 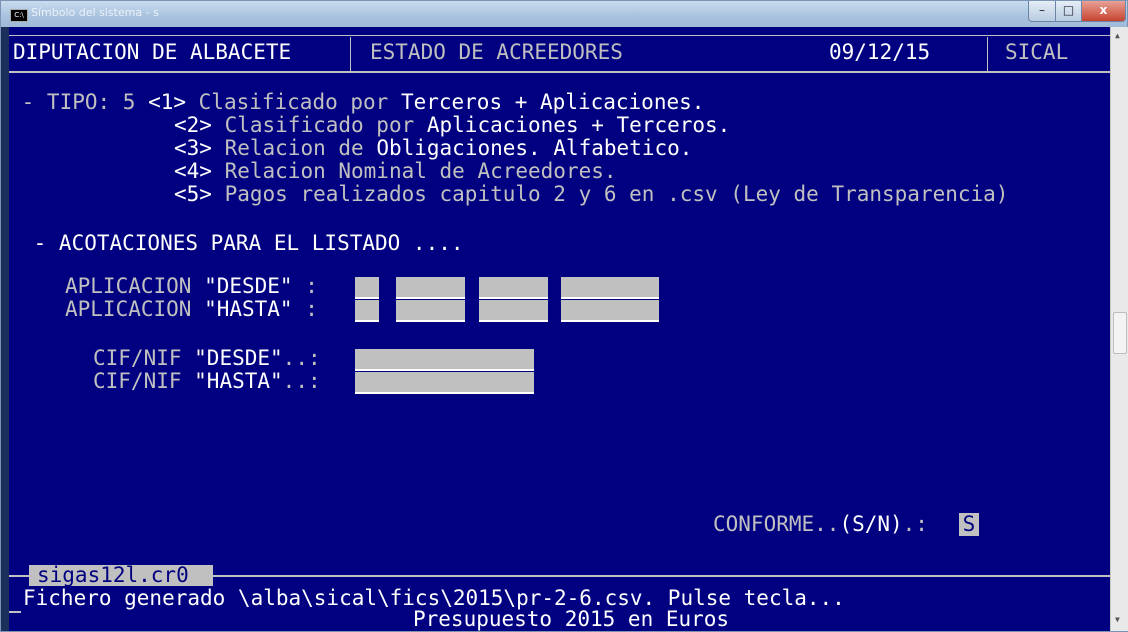 I want to click on header-date: 09/12/15, so click(x=880, y=52).